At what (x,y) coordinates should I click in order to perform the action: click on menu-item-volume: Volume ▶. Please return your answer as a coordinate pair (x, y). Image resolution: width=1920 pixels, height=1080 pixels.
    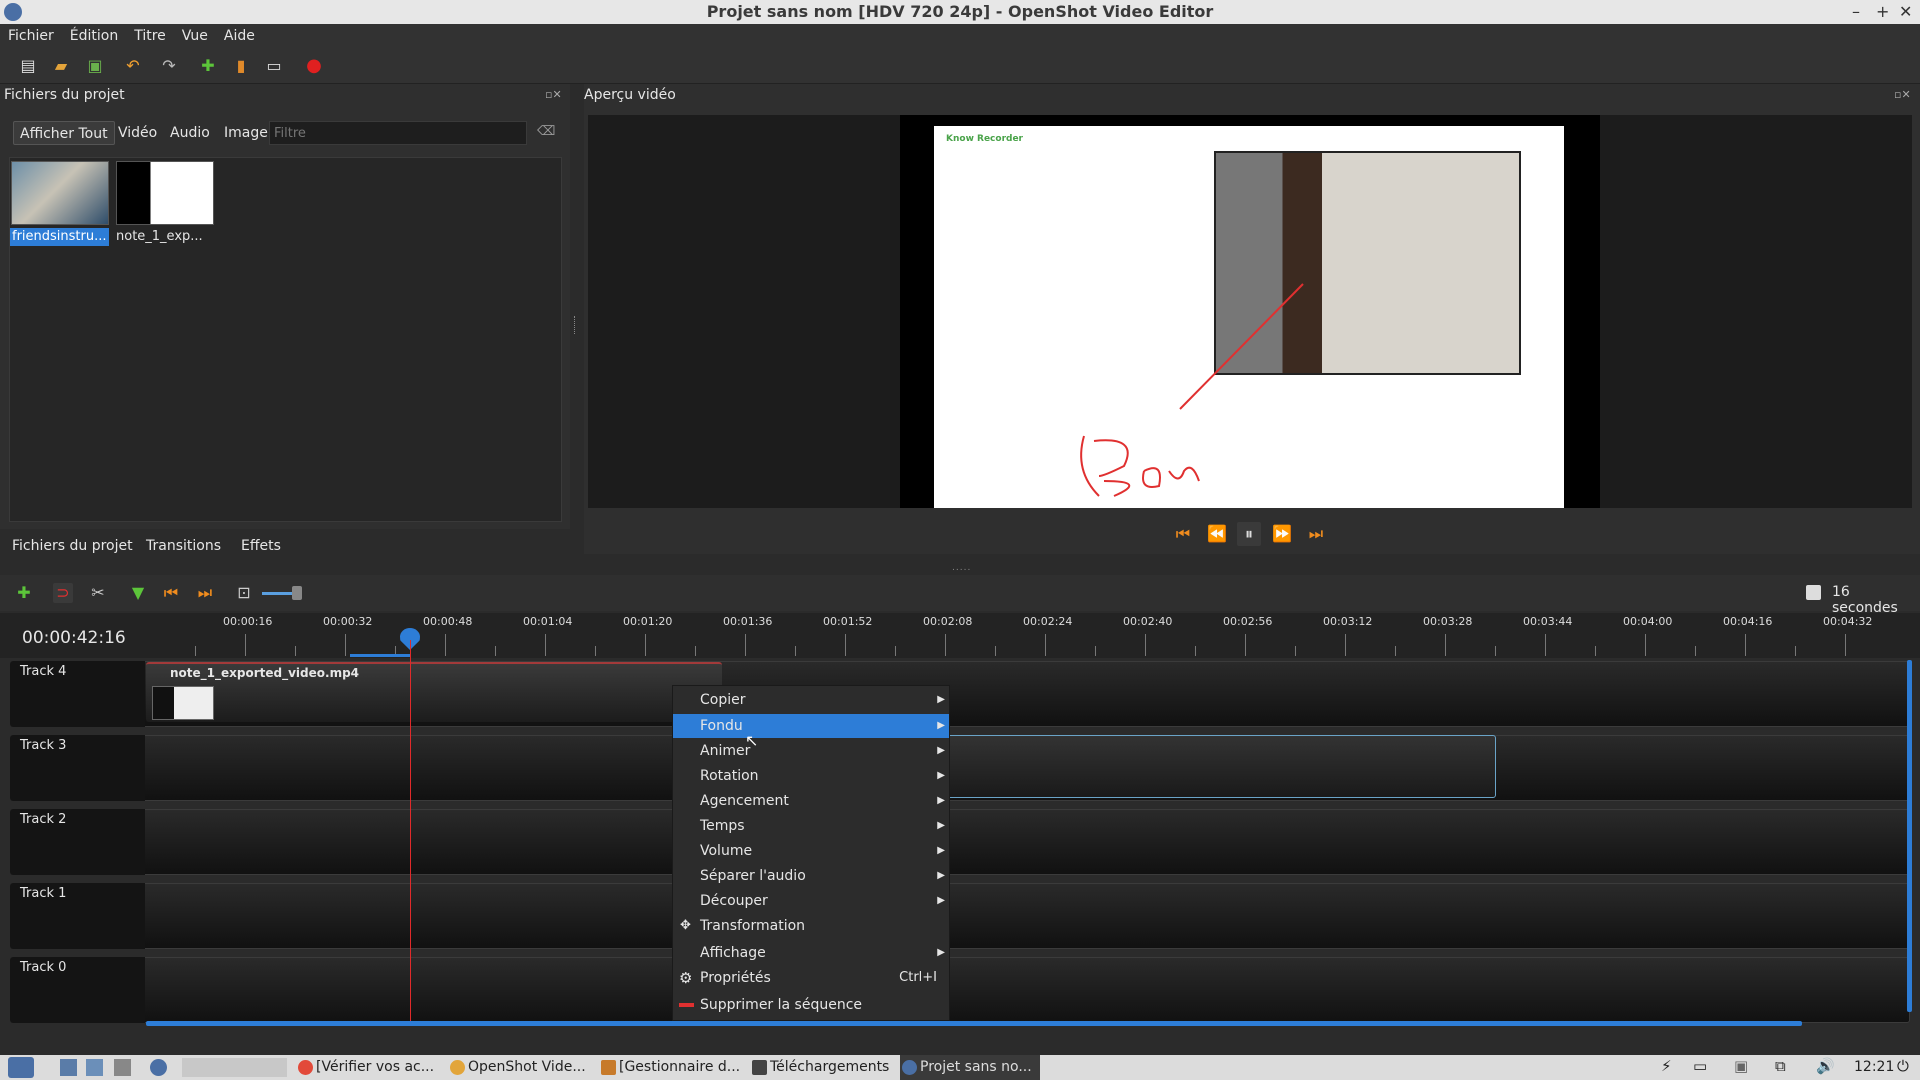
    Looking at the image, I should click on (811, 851).